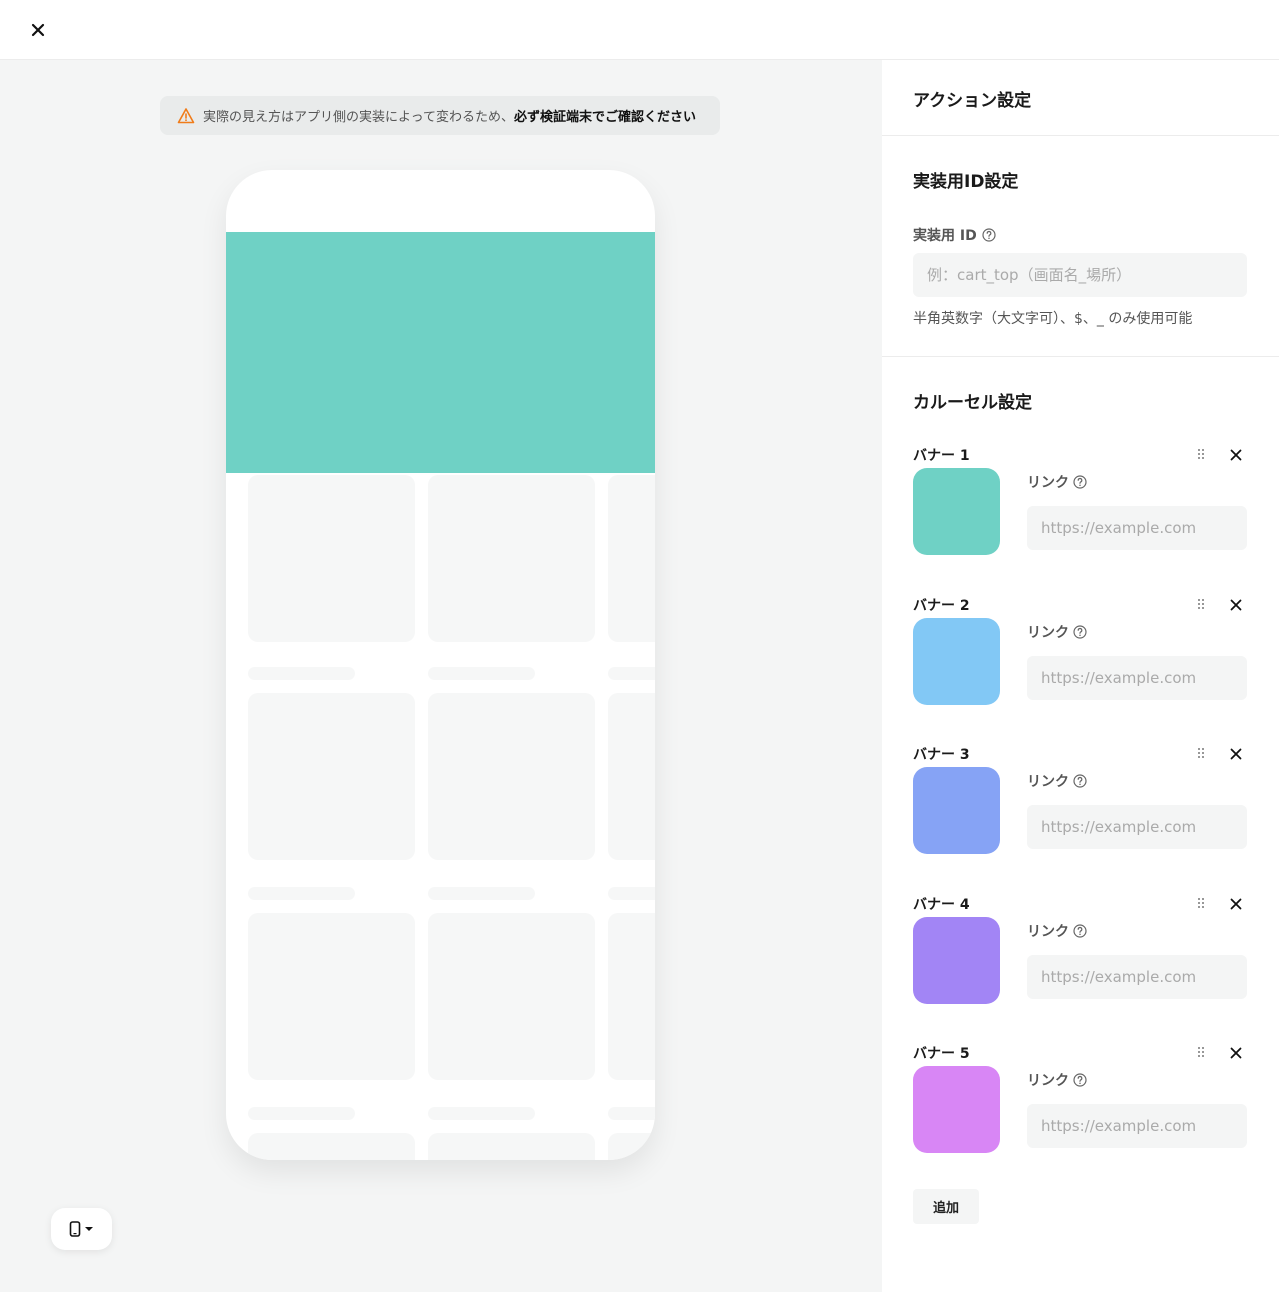  Describe the element at coordinates (440, 352) in the screenshot. I see `carousel-banner-preview` at that location.